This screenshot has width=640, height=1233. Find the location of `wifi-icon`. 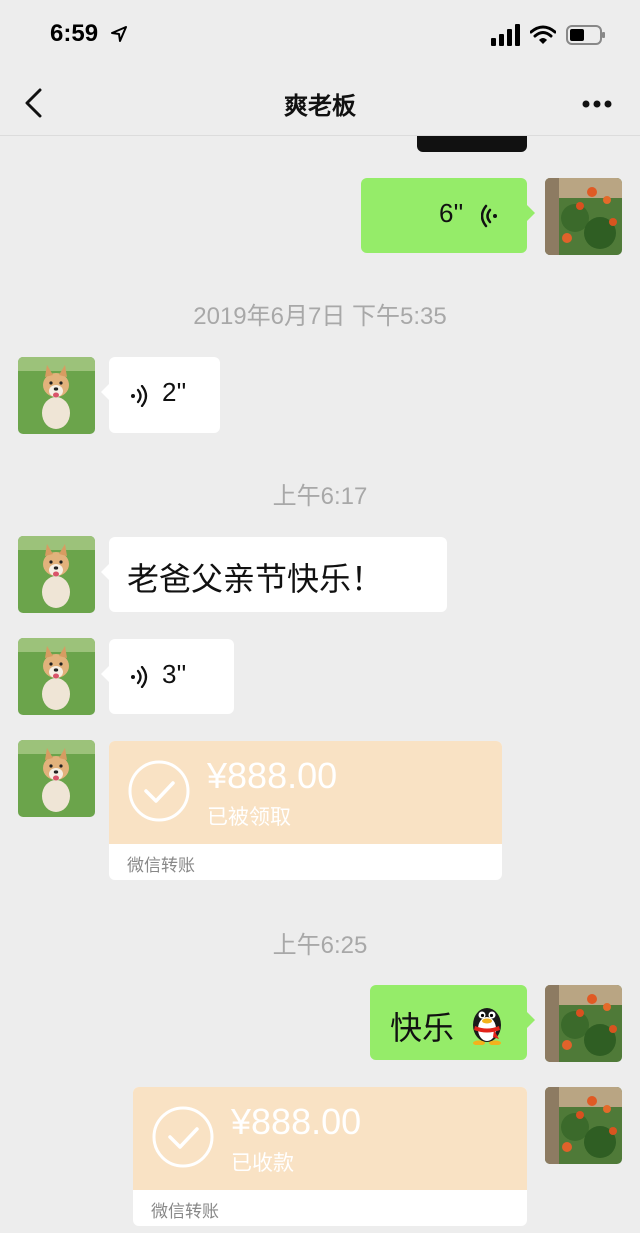

wifi-icon is located at coordinates (543, 34).